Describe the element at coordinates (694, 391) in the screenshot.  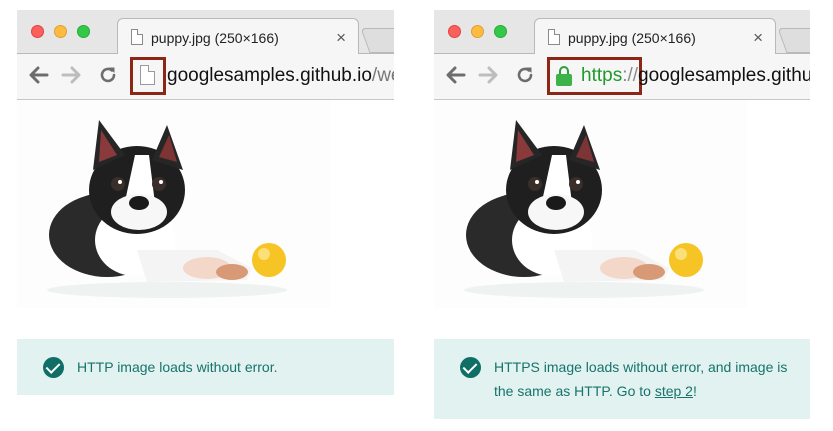
I see `status-text-after-link: !` at that location.